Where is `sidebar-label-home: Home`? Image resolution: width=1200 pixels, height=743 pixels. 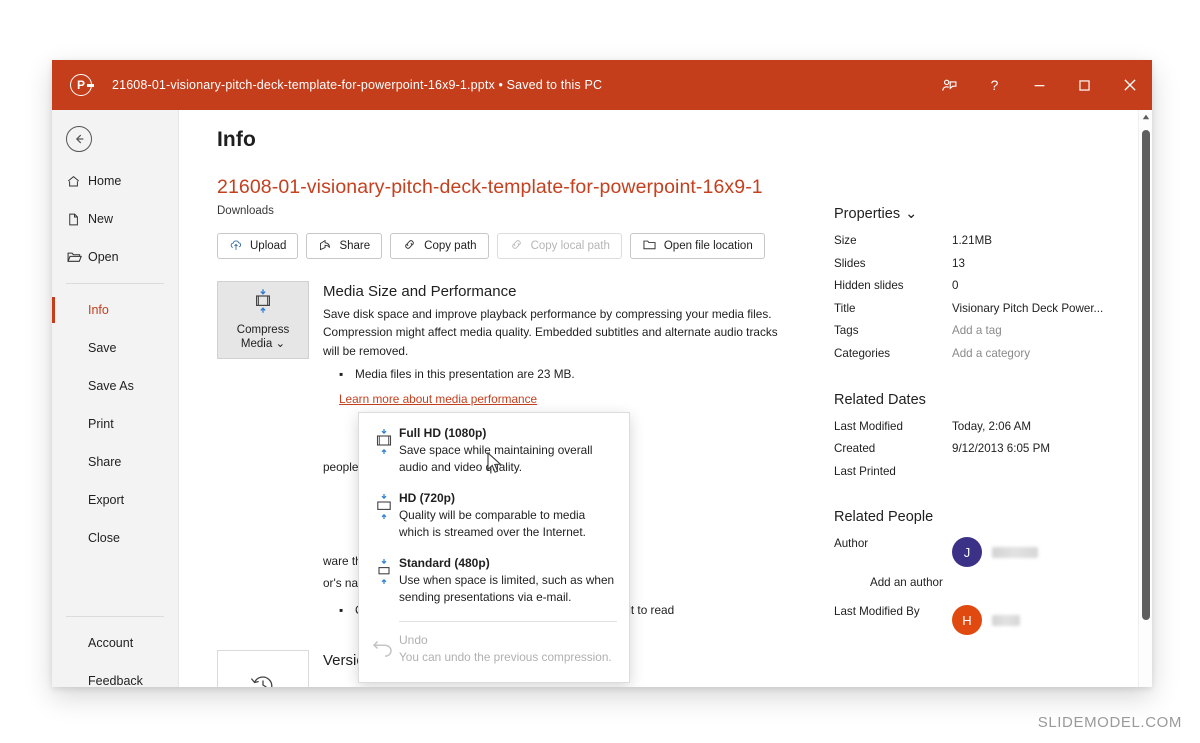 sidebar-label-home: Home is located at coordinates (105, 181).